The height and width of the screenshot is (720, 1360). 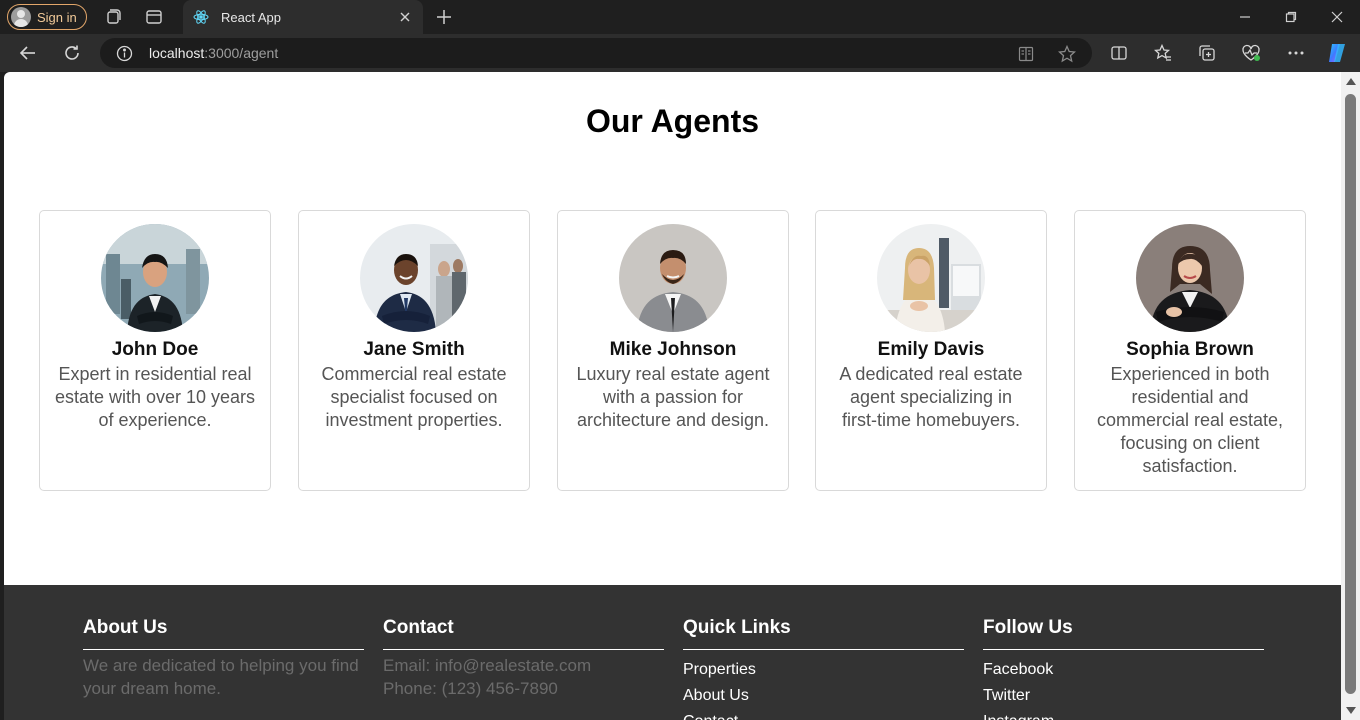 What do you see at coordinates (680, 17) in the screenshot?
I see `browser-titlebar: Sign in React App` at bounding box center [680, 17].